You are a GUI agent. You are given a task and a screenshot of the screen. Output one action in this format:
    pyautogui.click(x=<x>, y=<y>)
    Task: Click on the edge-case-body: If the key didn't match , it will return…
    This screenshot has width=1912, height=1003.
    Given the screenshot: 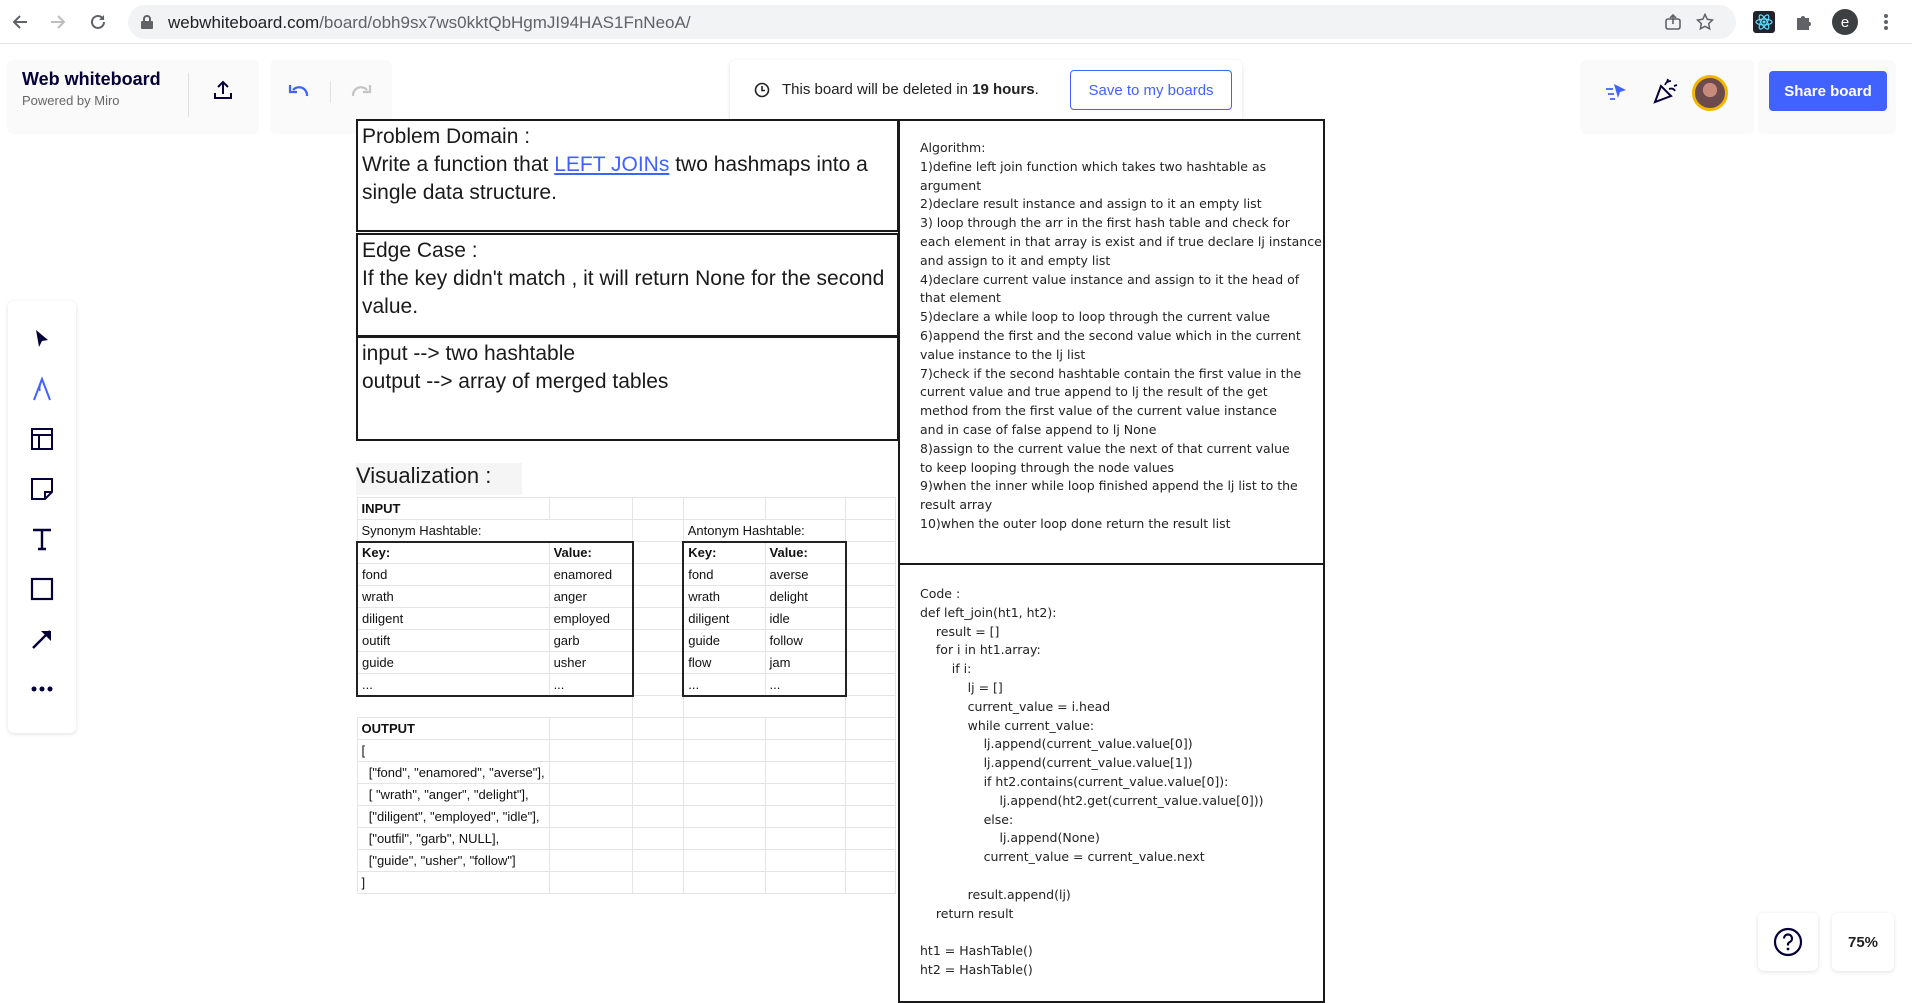 What is the action you would take?
    pyautogui.click(x=623, y=292)
    